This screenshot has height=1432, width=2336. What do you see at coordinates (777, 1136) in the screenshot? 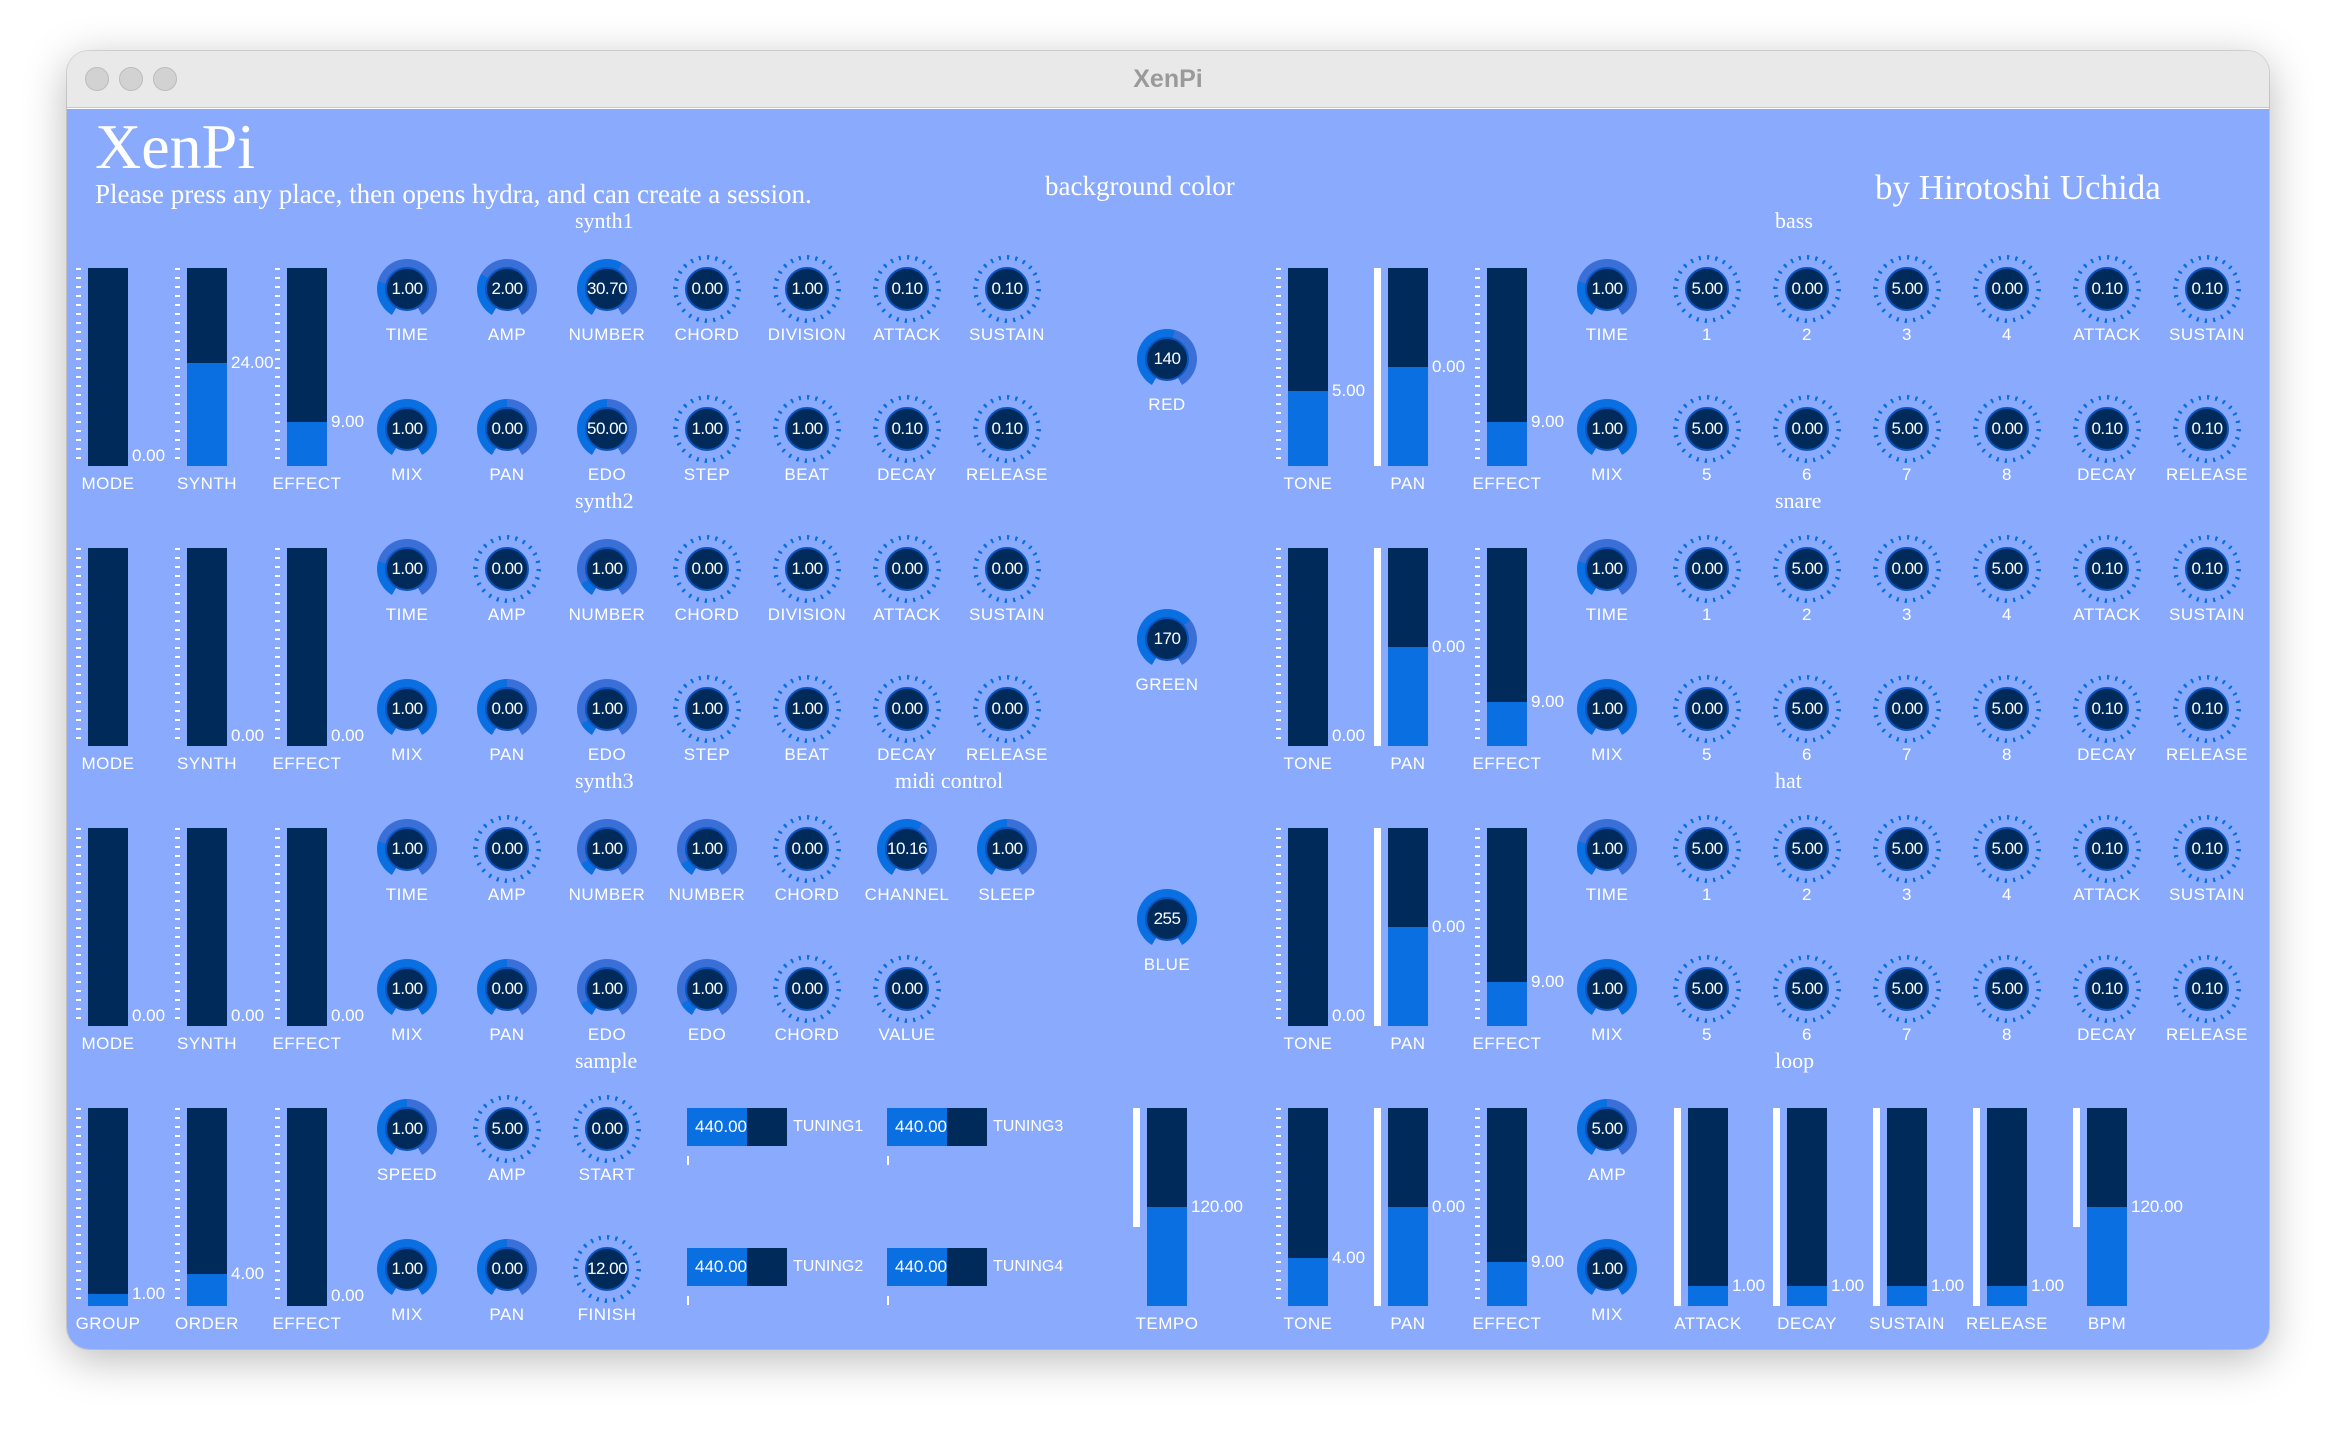
I see `tuning-slider-tuning1: 440.00 TUNING1` at bounding box center [777, 1136].